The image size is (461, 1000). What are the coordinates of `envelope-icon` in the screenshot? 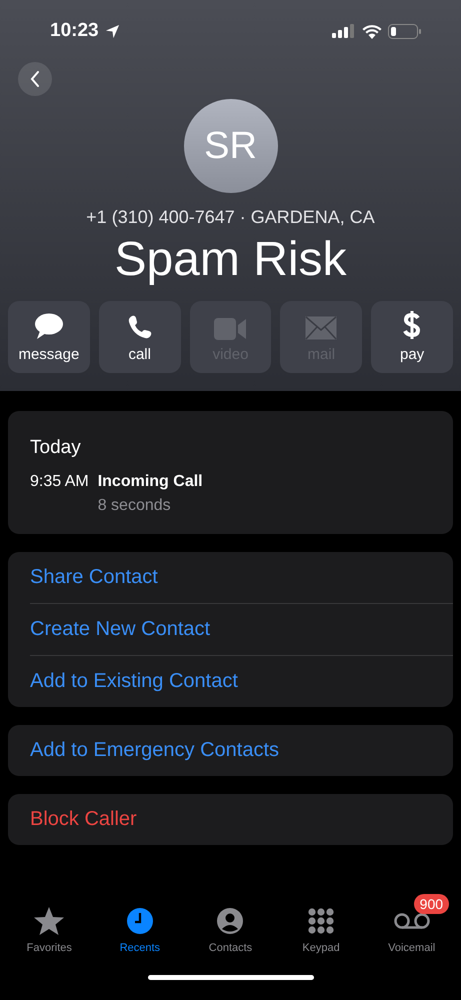 It's located at (321, 328).